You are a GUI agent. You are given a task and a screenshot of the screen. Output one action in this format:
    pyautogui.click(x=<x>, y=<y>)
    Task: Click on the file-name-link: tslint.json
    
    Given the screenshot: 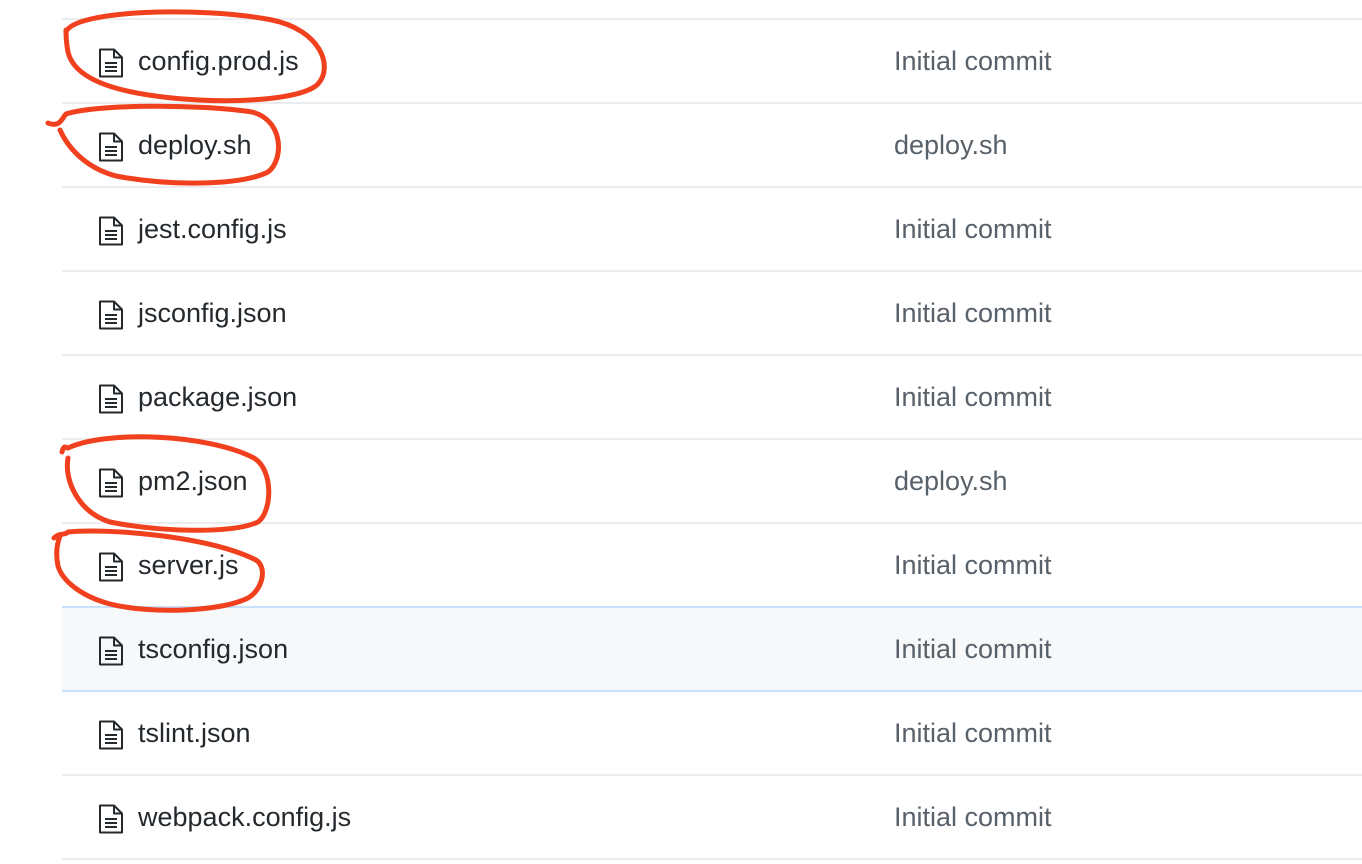 What is the action you would take?
    pyautogui.click(x=194, y=733)
    